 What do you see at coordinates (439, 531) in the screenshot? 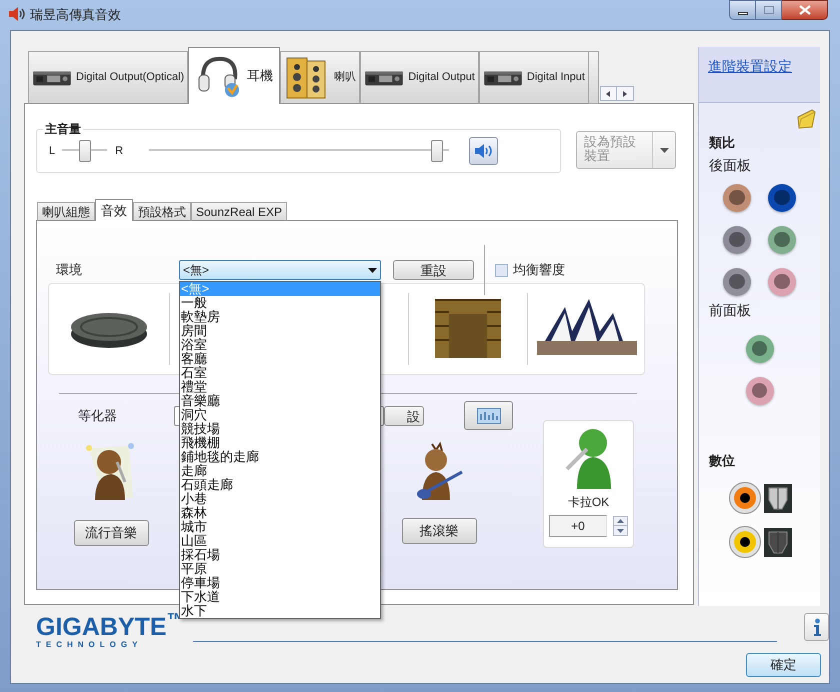
I see `preset-button: 搖滾樂` at bounding box center [439, 531].